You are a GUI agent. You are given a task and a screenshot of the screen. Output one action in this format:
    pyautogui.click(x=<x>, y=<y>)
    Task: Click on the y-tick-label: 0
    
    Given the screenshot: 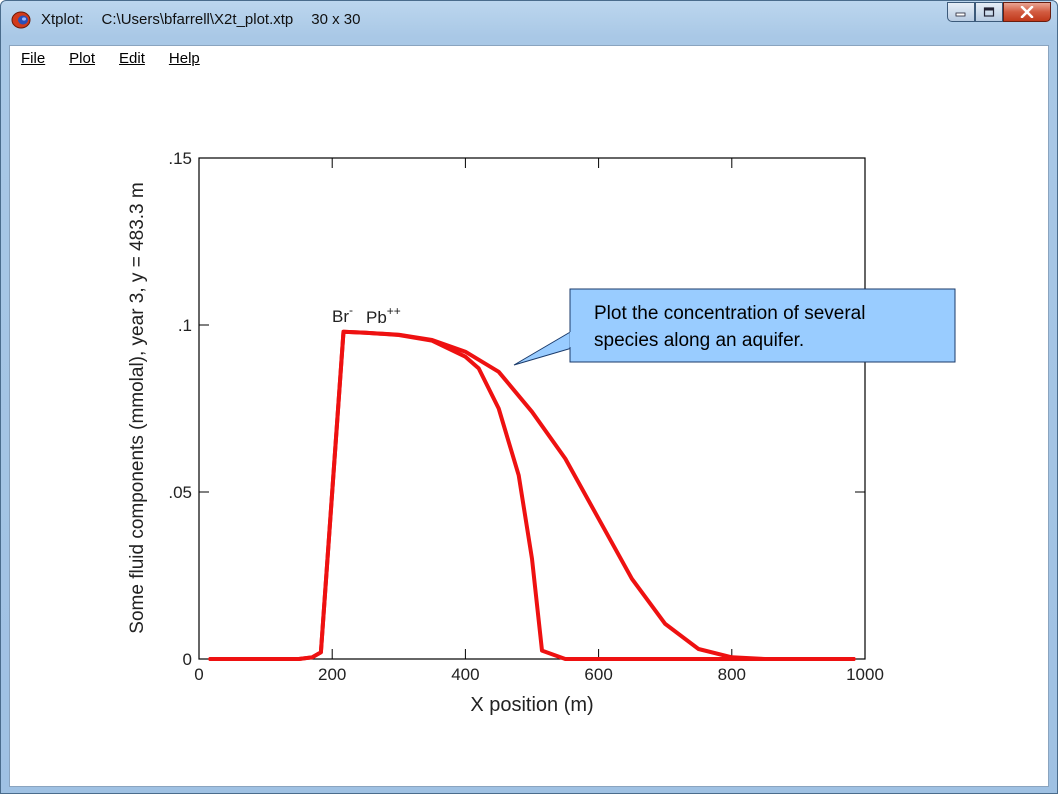 What is the action you would take?
    pyautogui.click(x=187, y=659)
    